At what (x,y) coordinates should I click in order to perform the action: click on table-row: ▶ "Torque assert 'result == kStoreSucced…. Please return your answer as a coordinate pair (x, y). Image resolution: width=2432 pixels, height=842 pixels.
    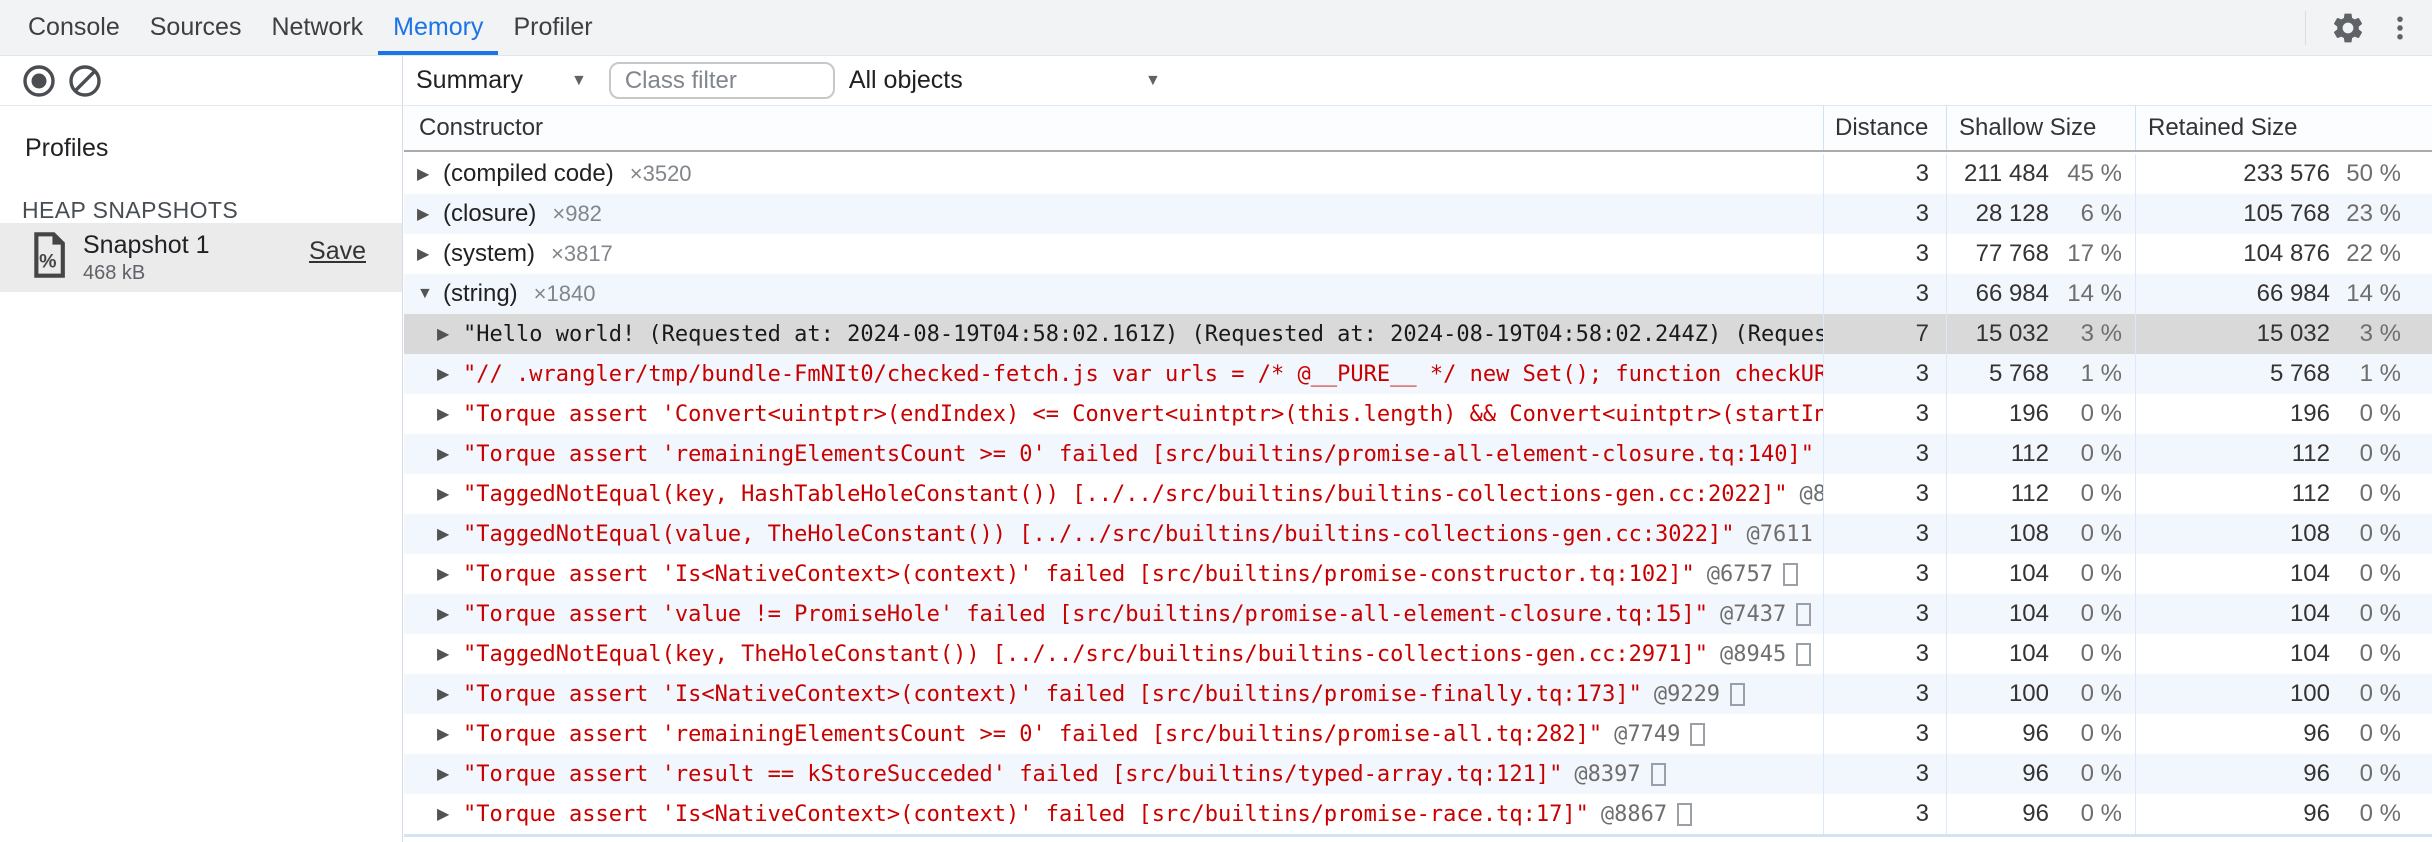
    Looking at the image, I should click on (1418, 774).